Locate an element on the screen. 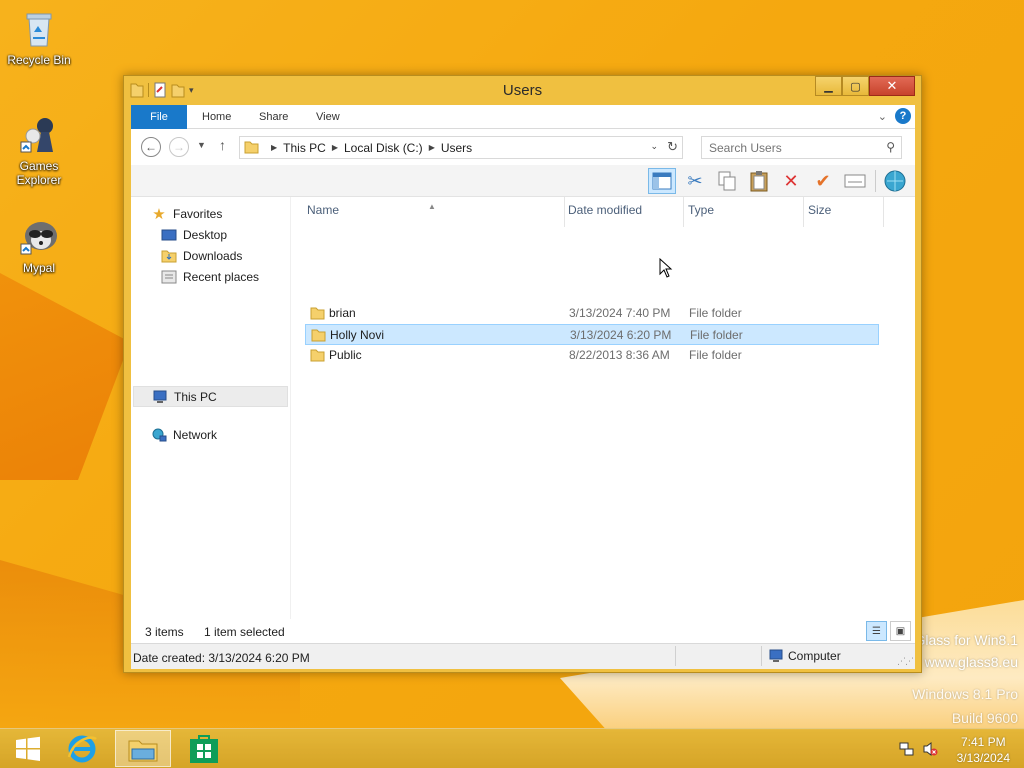 The image size is (1024, 768). table-row: Holly Novi 3/13/2024 6:20 PM File folder is located at coordinates (592, 334).